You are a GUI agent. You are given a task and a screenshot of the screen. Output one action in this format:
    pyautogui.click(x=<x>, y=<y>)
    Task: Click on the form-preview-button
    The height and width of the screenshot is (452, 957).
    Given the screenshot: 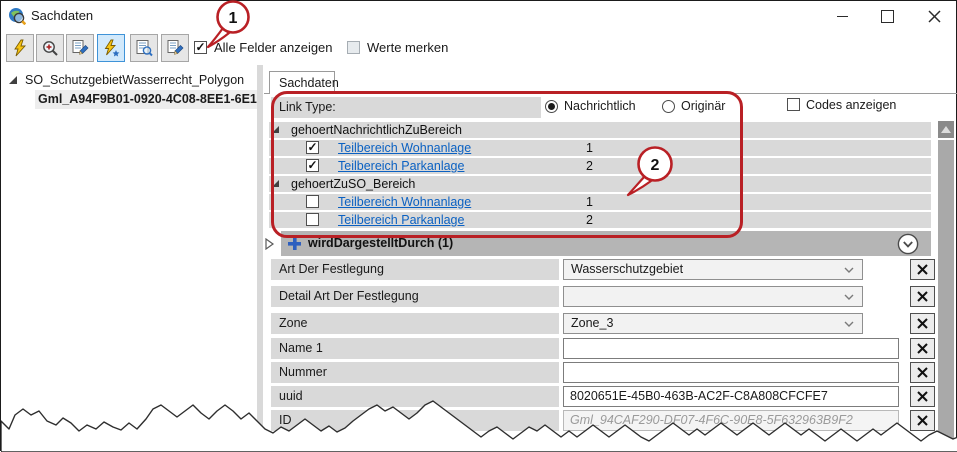 What is the action you would take?
    pyautogui.click(x=144, y=48)
    